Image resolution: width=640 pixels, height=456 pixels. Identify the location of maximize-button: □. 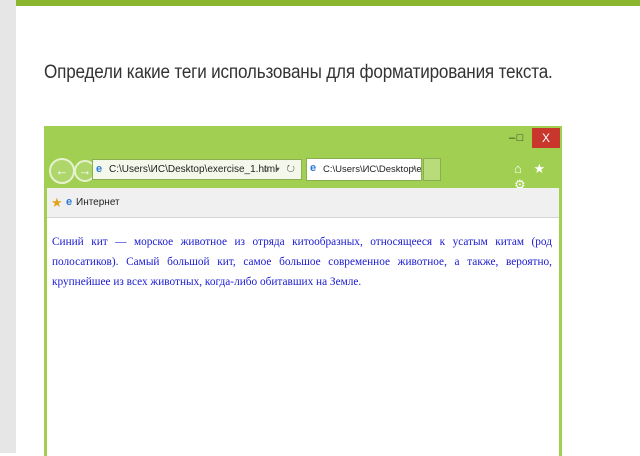
(520, 138).